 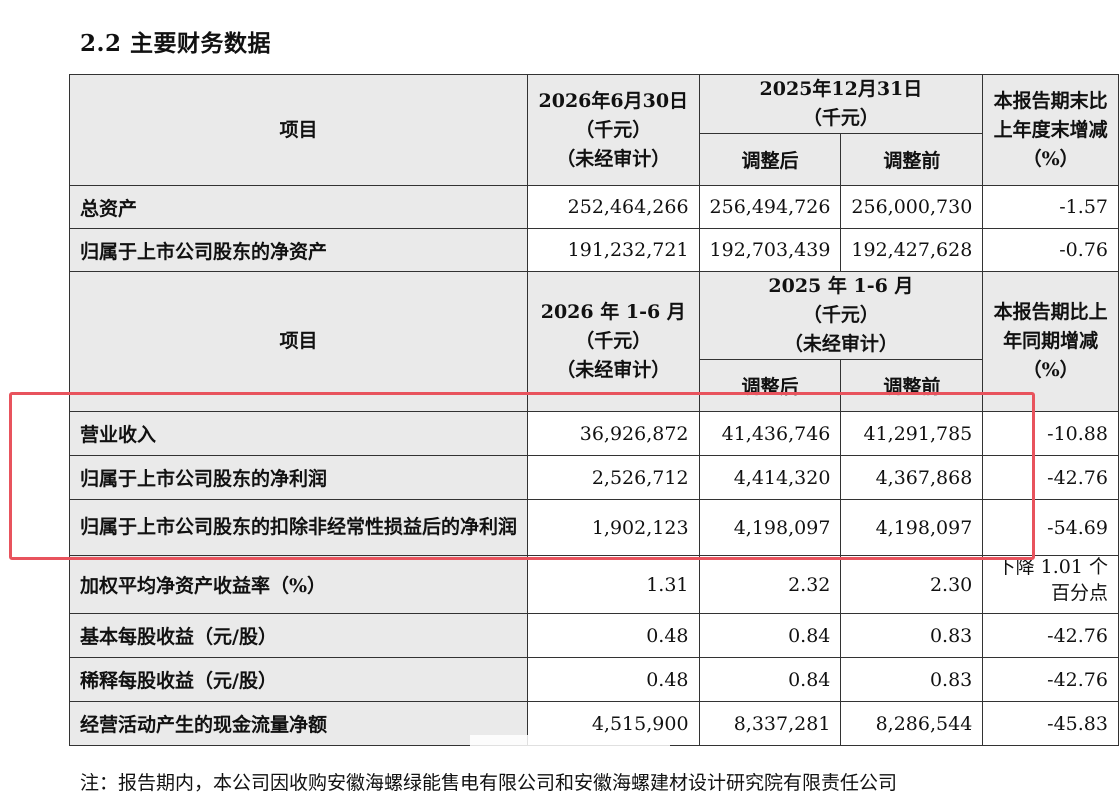 What do you see at coordinates (912, 584) in the screenshot?
I see `row-adjusted-before: 2.30` at bounding box center [912, 584].